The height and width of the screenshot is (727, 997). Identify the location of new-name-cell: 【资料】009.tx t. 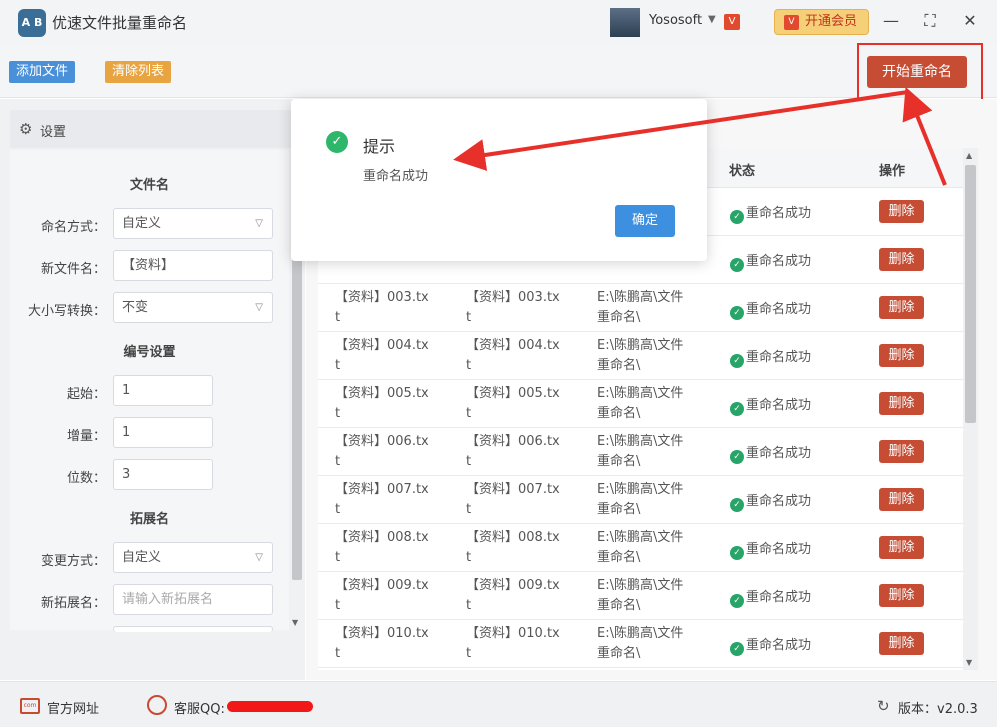
(513, 595).